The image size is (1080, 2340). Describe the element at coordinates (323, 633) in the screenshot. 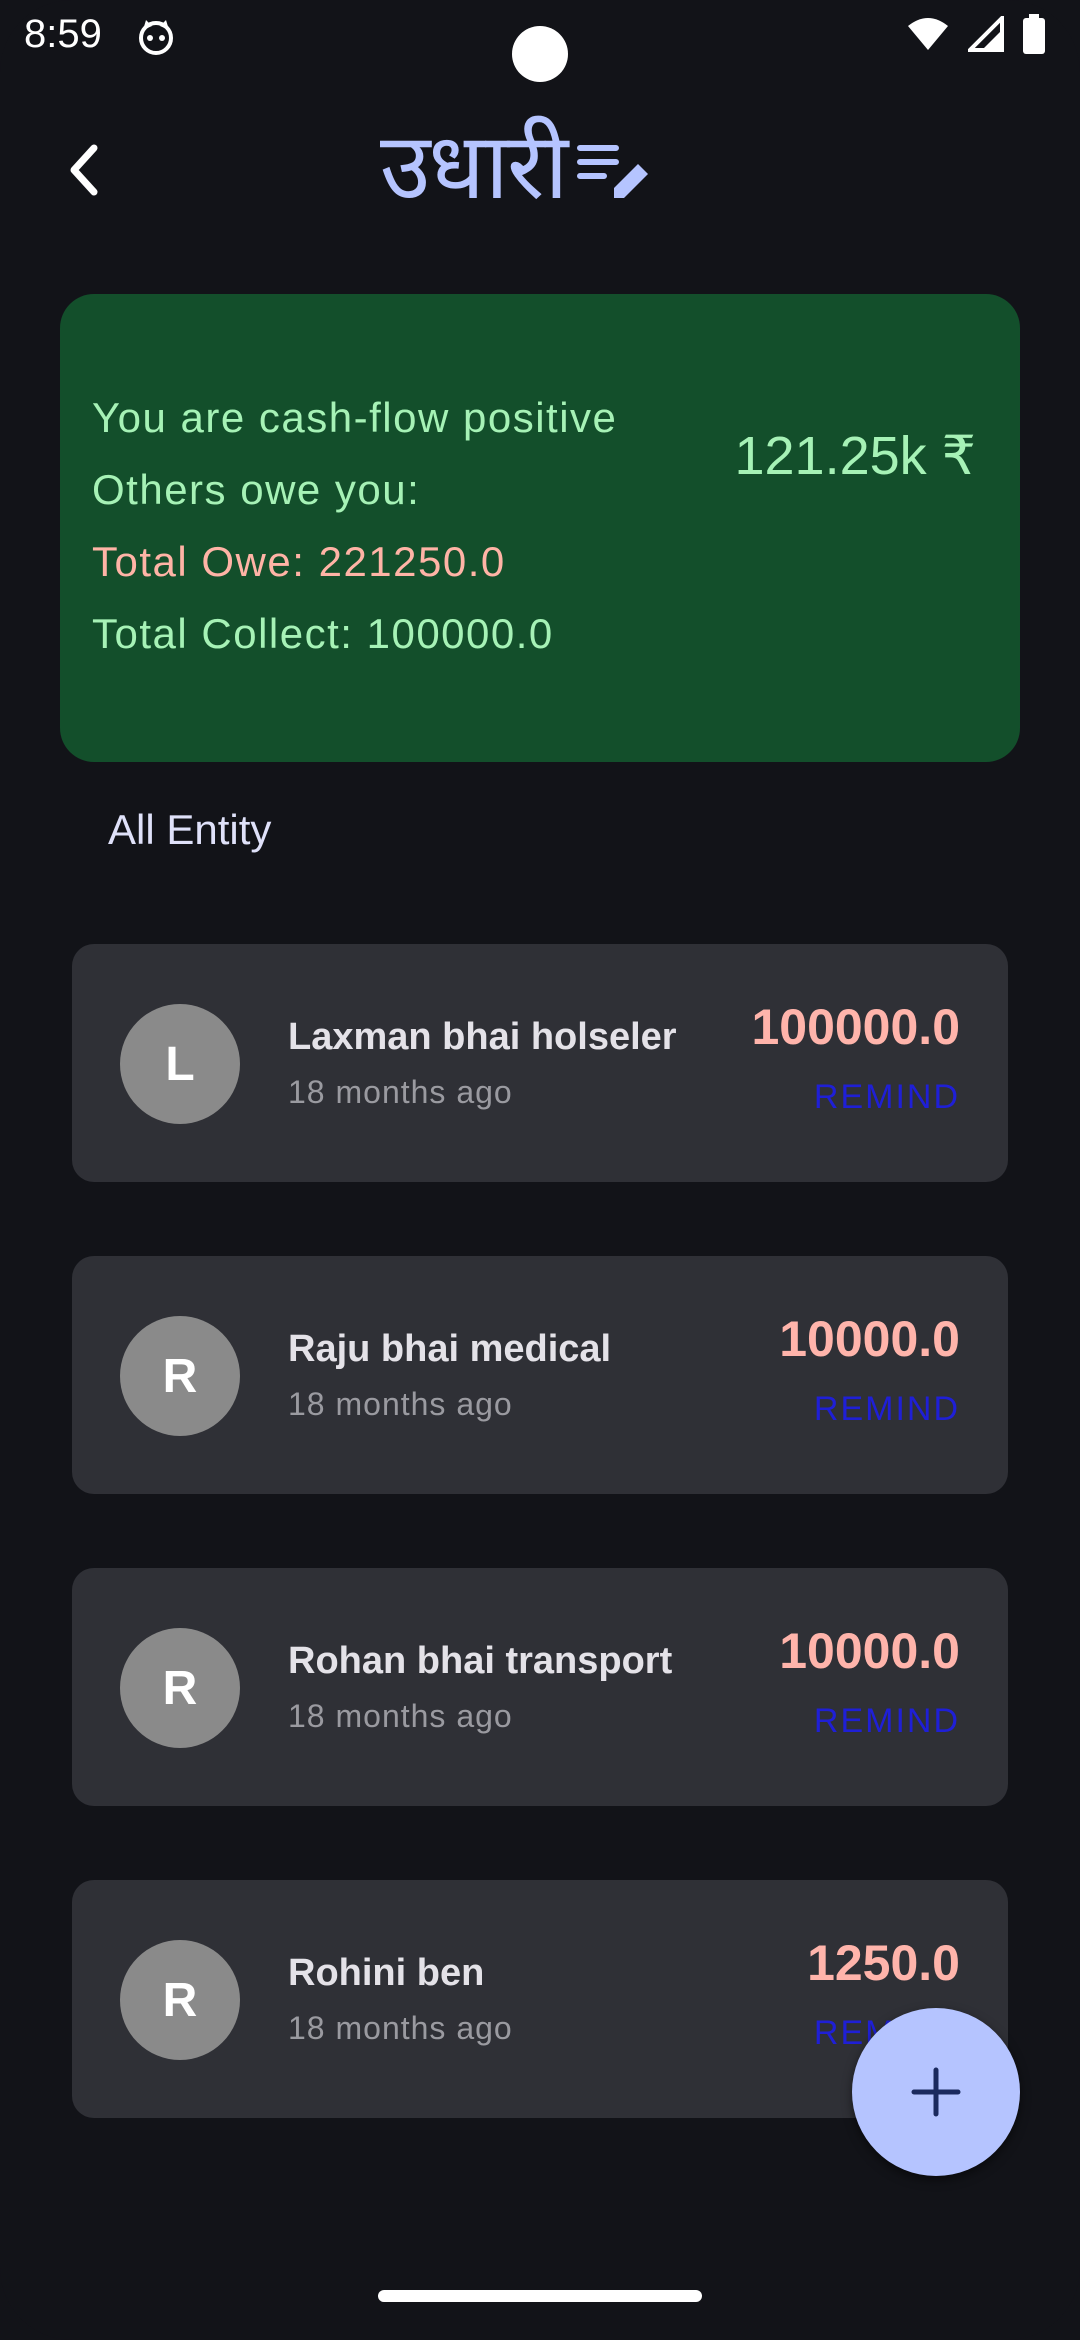

I see `summary-total-collect: Total Collect: 100000.0` at that location.